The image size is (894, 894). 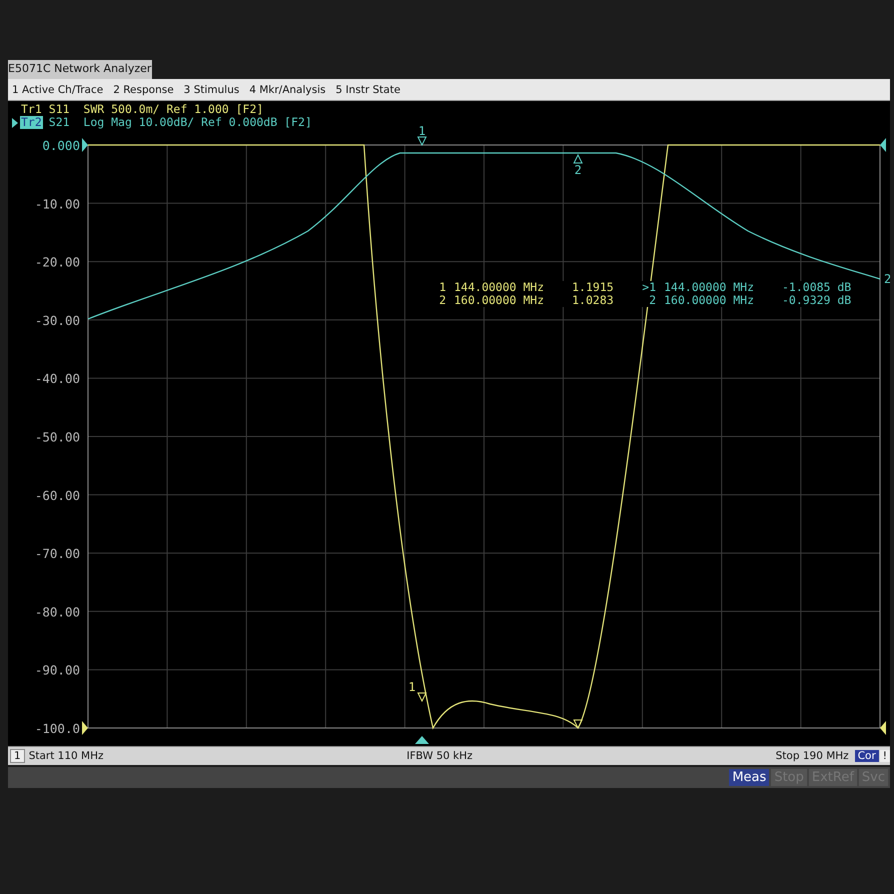 What do you see at coordinates (593, 287) in the screenshot?
I see `marker-value: 1.1915` at bounding box center [593, 287].